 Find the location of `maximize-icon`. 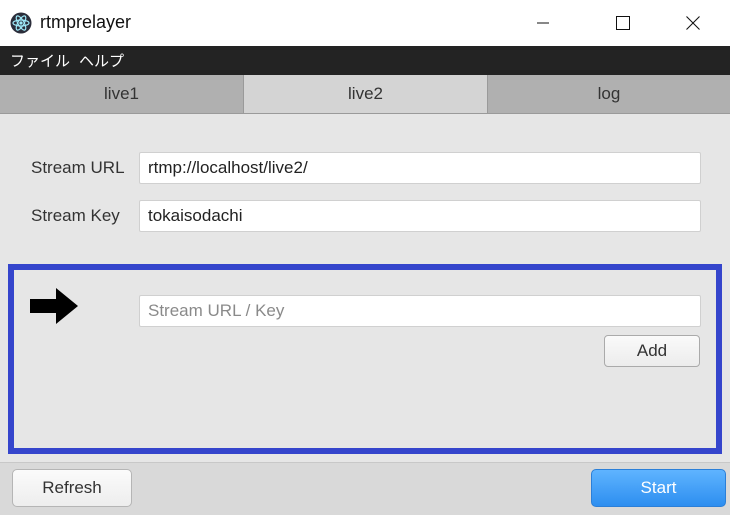

maximize-icon is located at coordinates (623, 23).